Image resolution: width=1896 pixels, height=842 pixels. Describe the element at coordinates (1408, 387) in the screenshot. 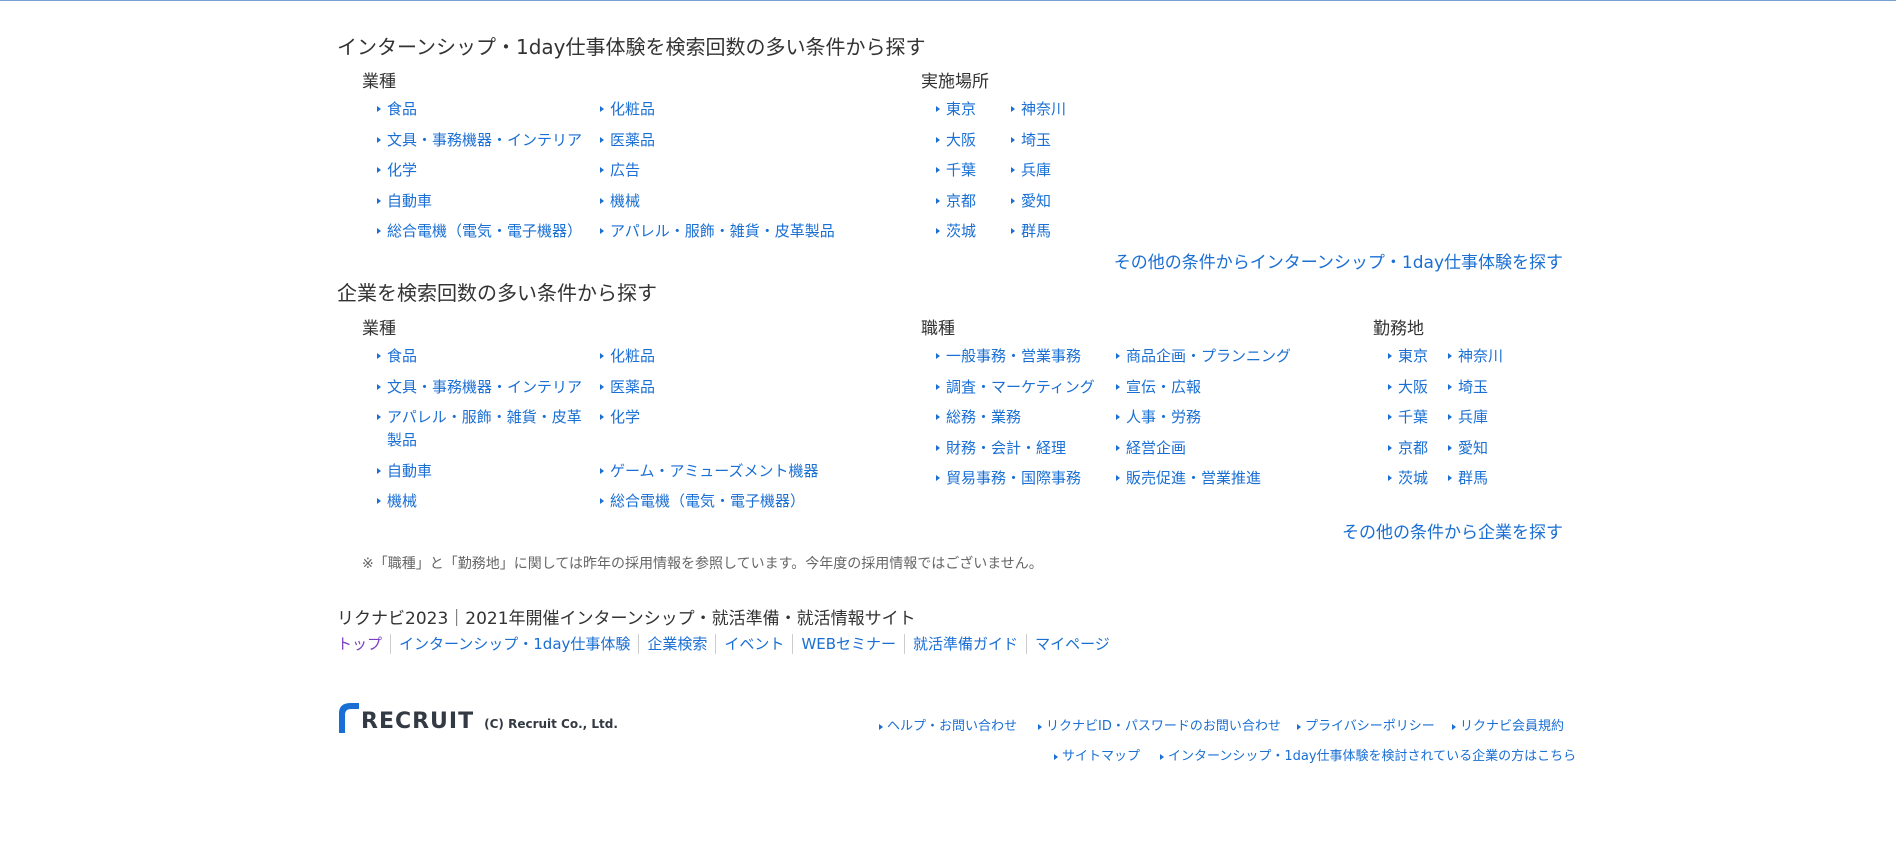

I see `workplace-link: 大阪` at that location.